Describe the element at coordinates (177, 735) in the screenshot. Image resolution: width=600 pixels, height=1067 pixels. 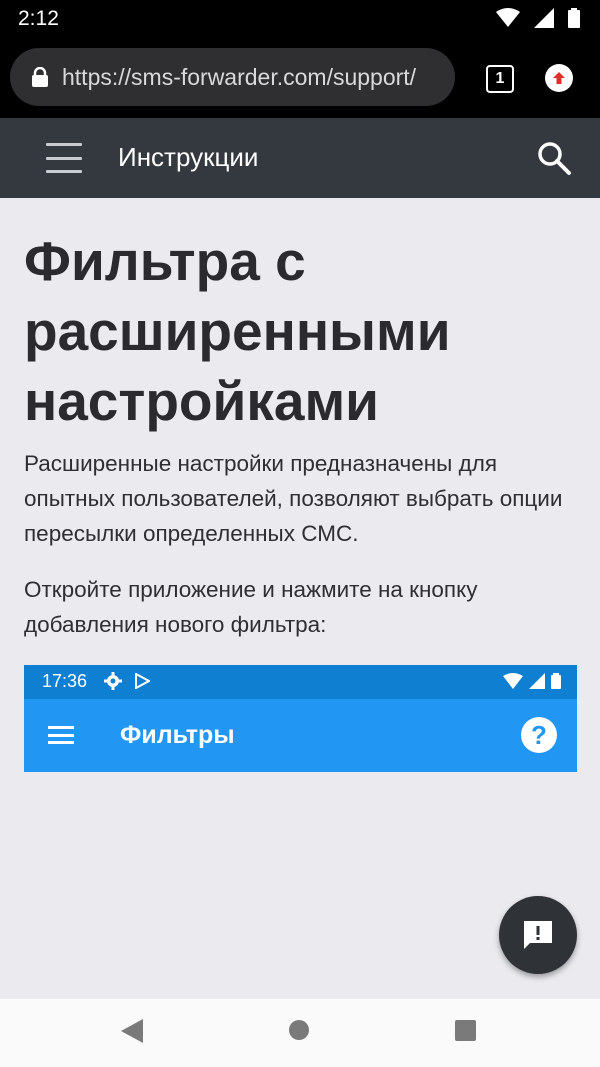
I see `screenshot-title: Фильтры` at that location.